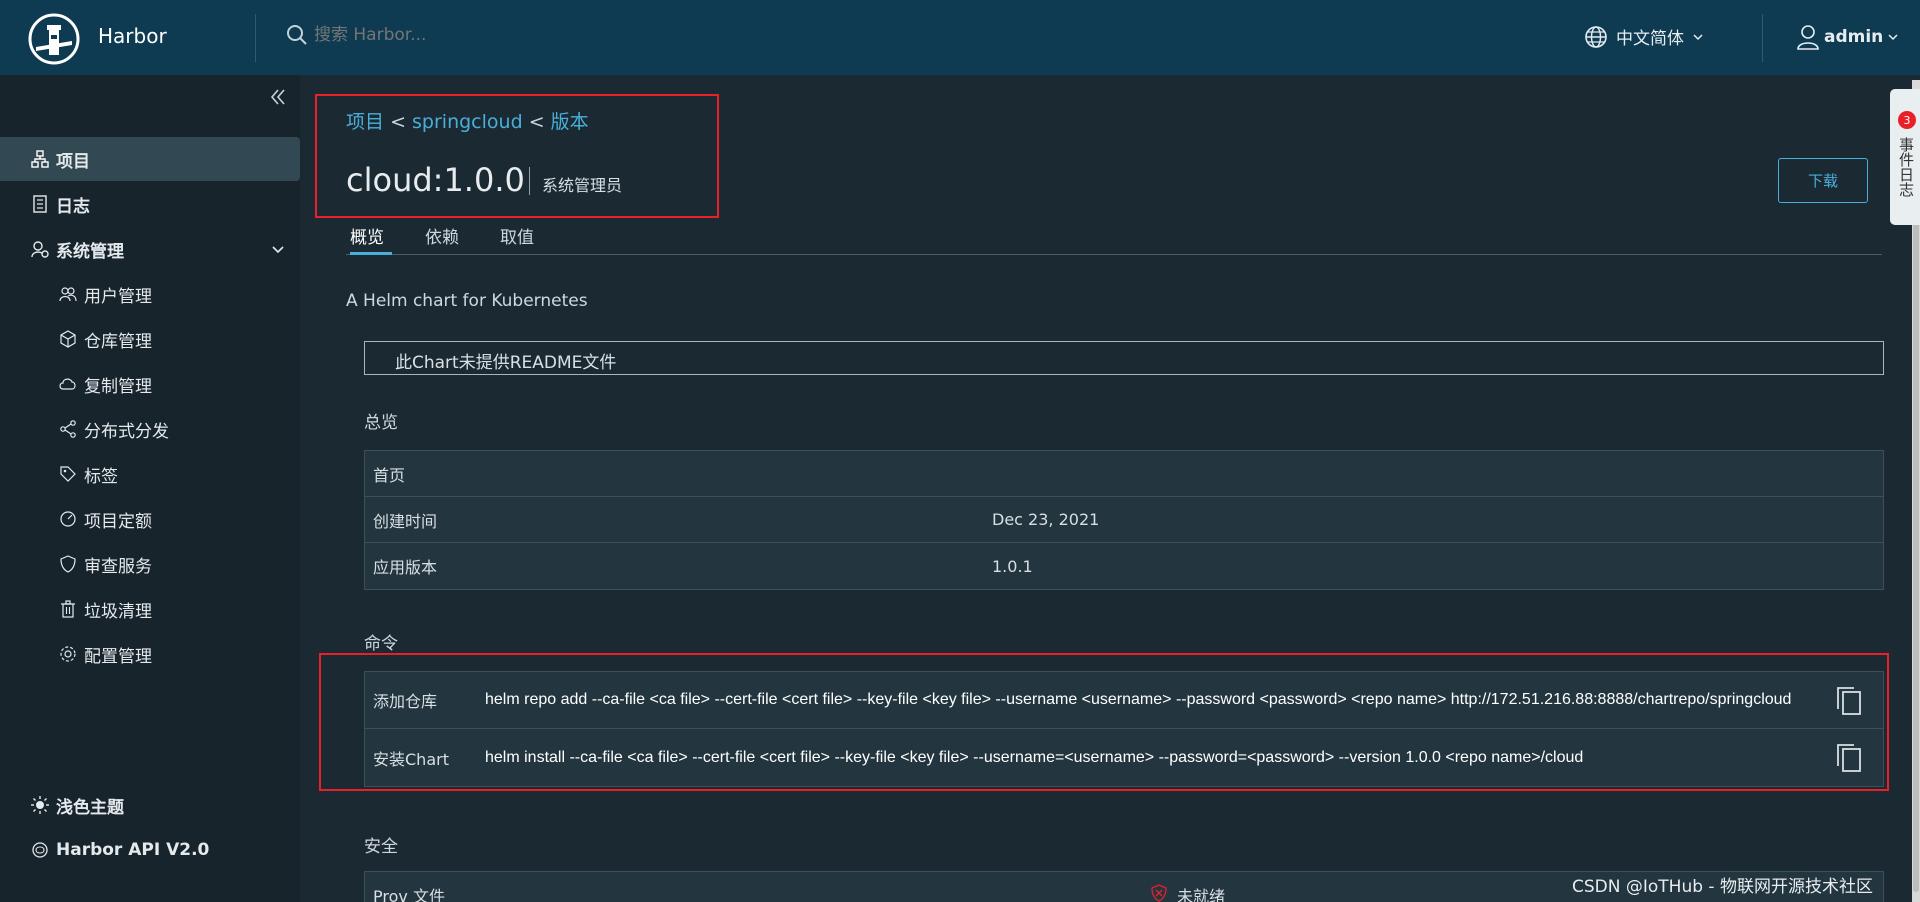  What do you see at coordinates (1854, 37) in the screenshot?
I see `user-name: admin` at bounding box center [1854, 37].